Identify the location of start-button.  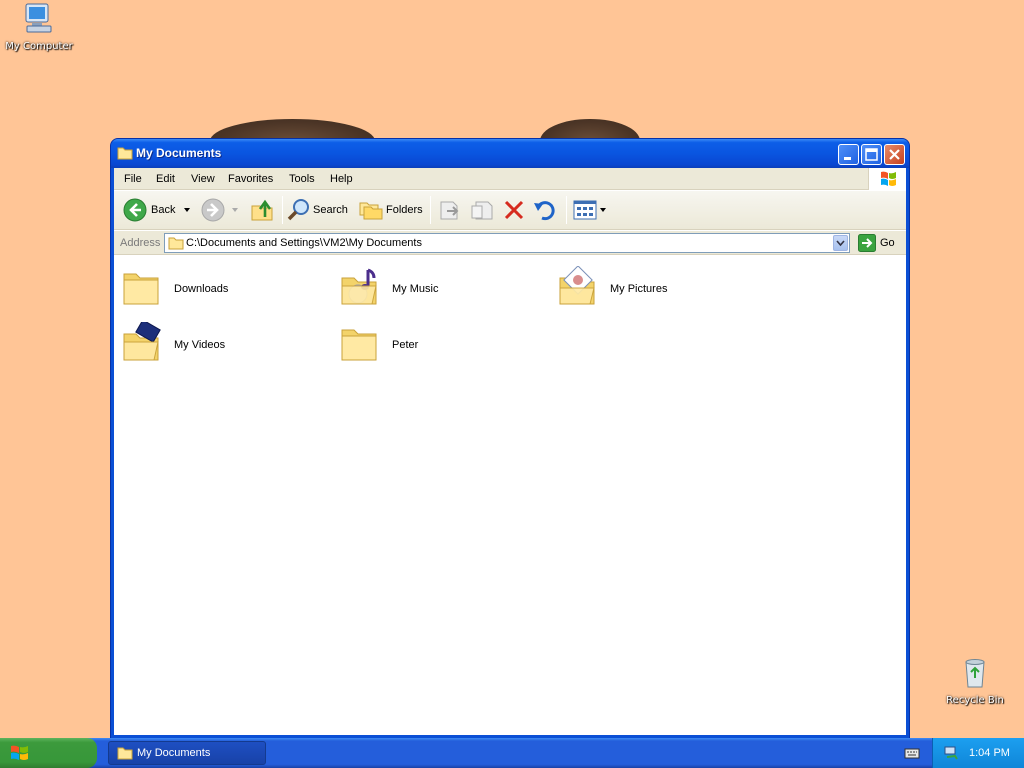
(48, 753).